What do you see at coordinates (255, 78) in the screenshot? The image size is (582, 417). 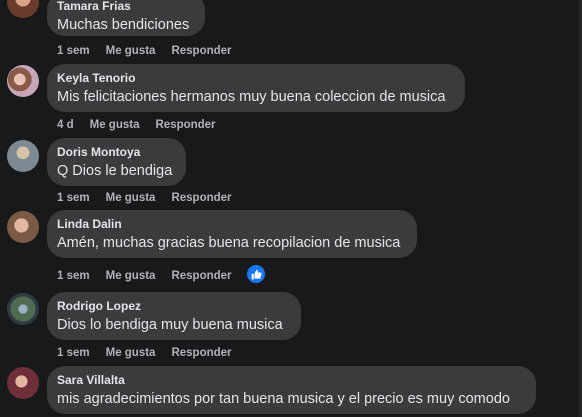 I see `comment-author: Keyla Tenorio` at bounding box center [255, 78].